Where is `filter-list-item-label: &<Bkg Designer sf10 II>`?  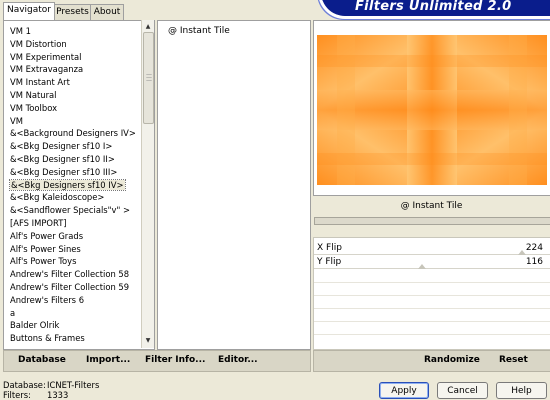
filter-list-item-label: &<Bkg Designer sf10 II> is located at coordinates (62, 158).